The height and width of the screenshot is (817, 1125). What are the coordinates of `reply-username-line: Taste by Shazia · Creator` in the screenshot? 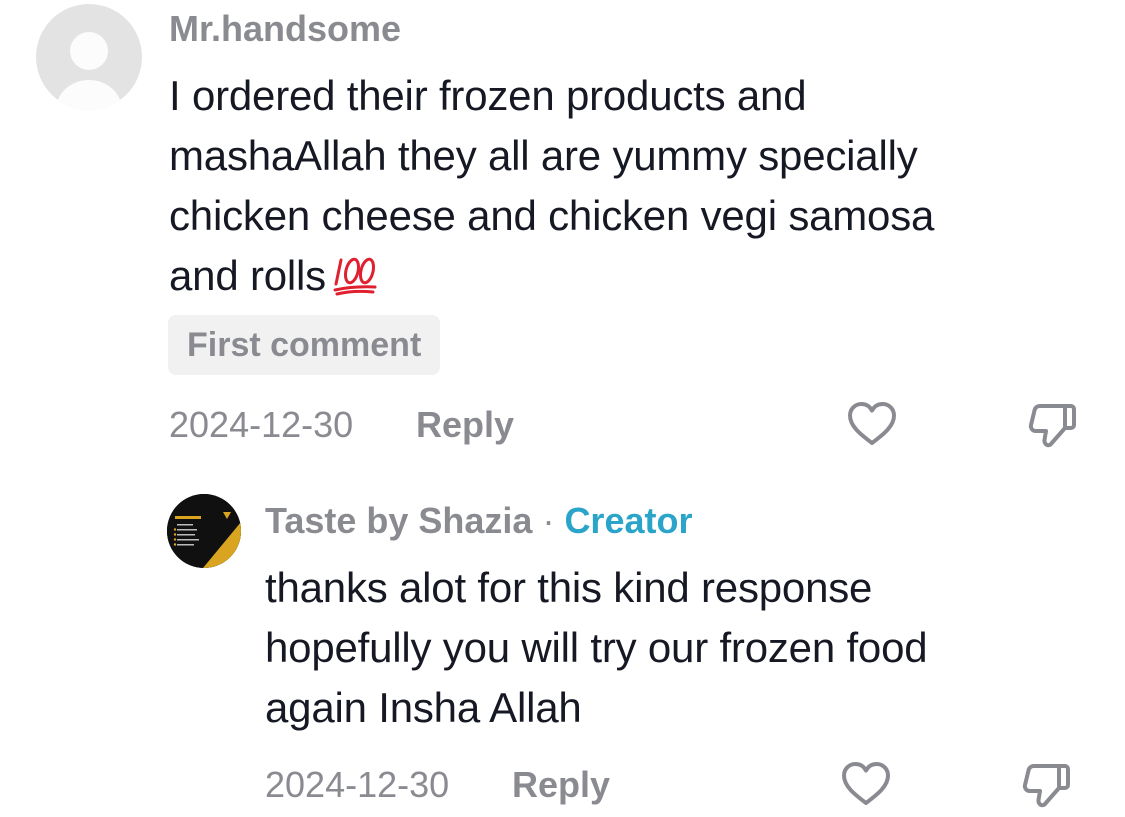 It's located at (478, 521).